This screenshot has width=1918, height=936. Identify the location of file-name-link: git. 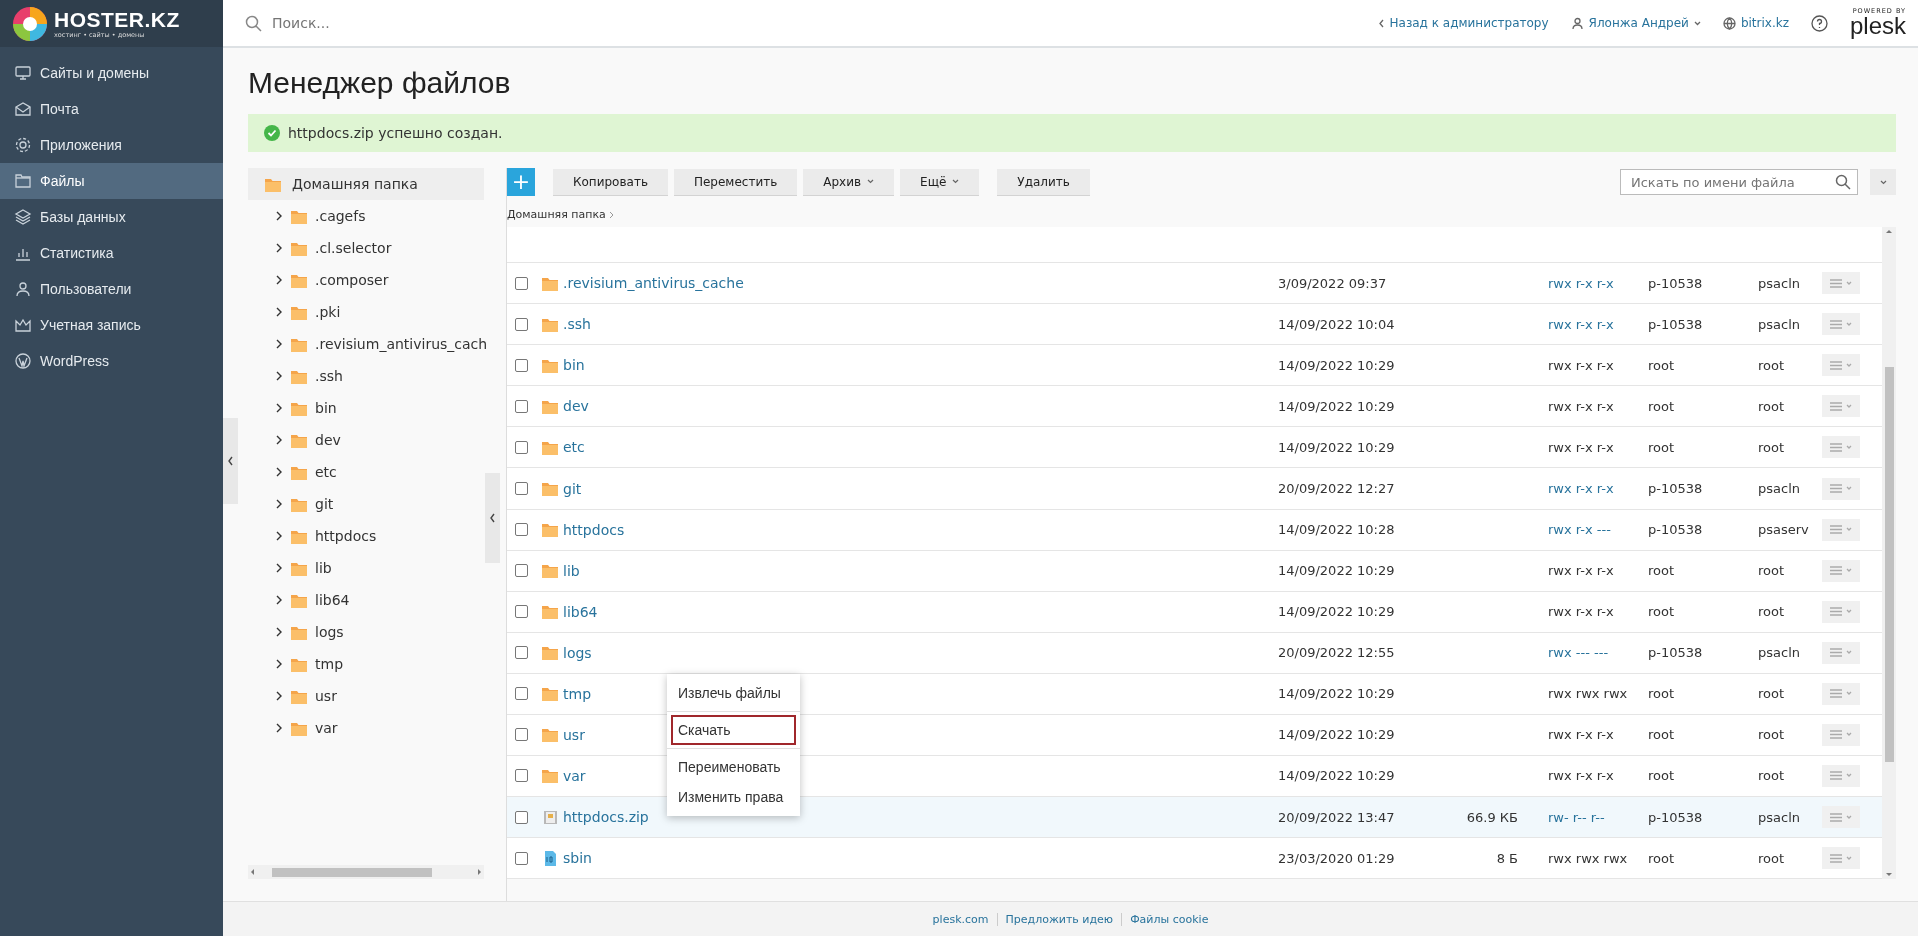
(572, 488).